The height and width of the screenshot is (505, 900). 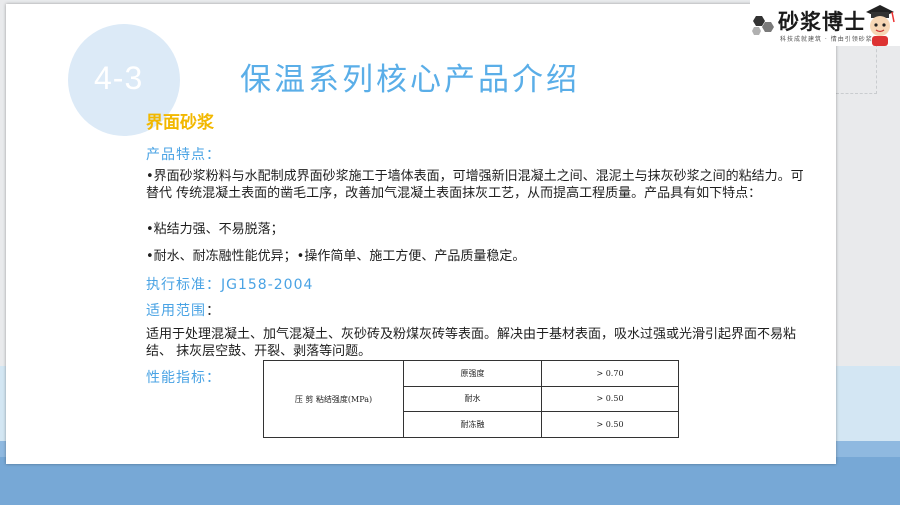 I want to click on mascot-icon, so click(x=880, y=25).